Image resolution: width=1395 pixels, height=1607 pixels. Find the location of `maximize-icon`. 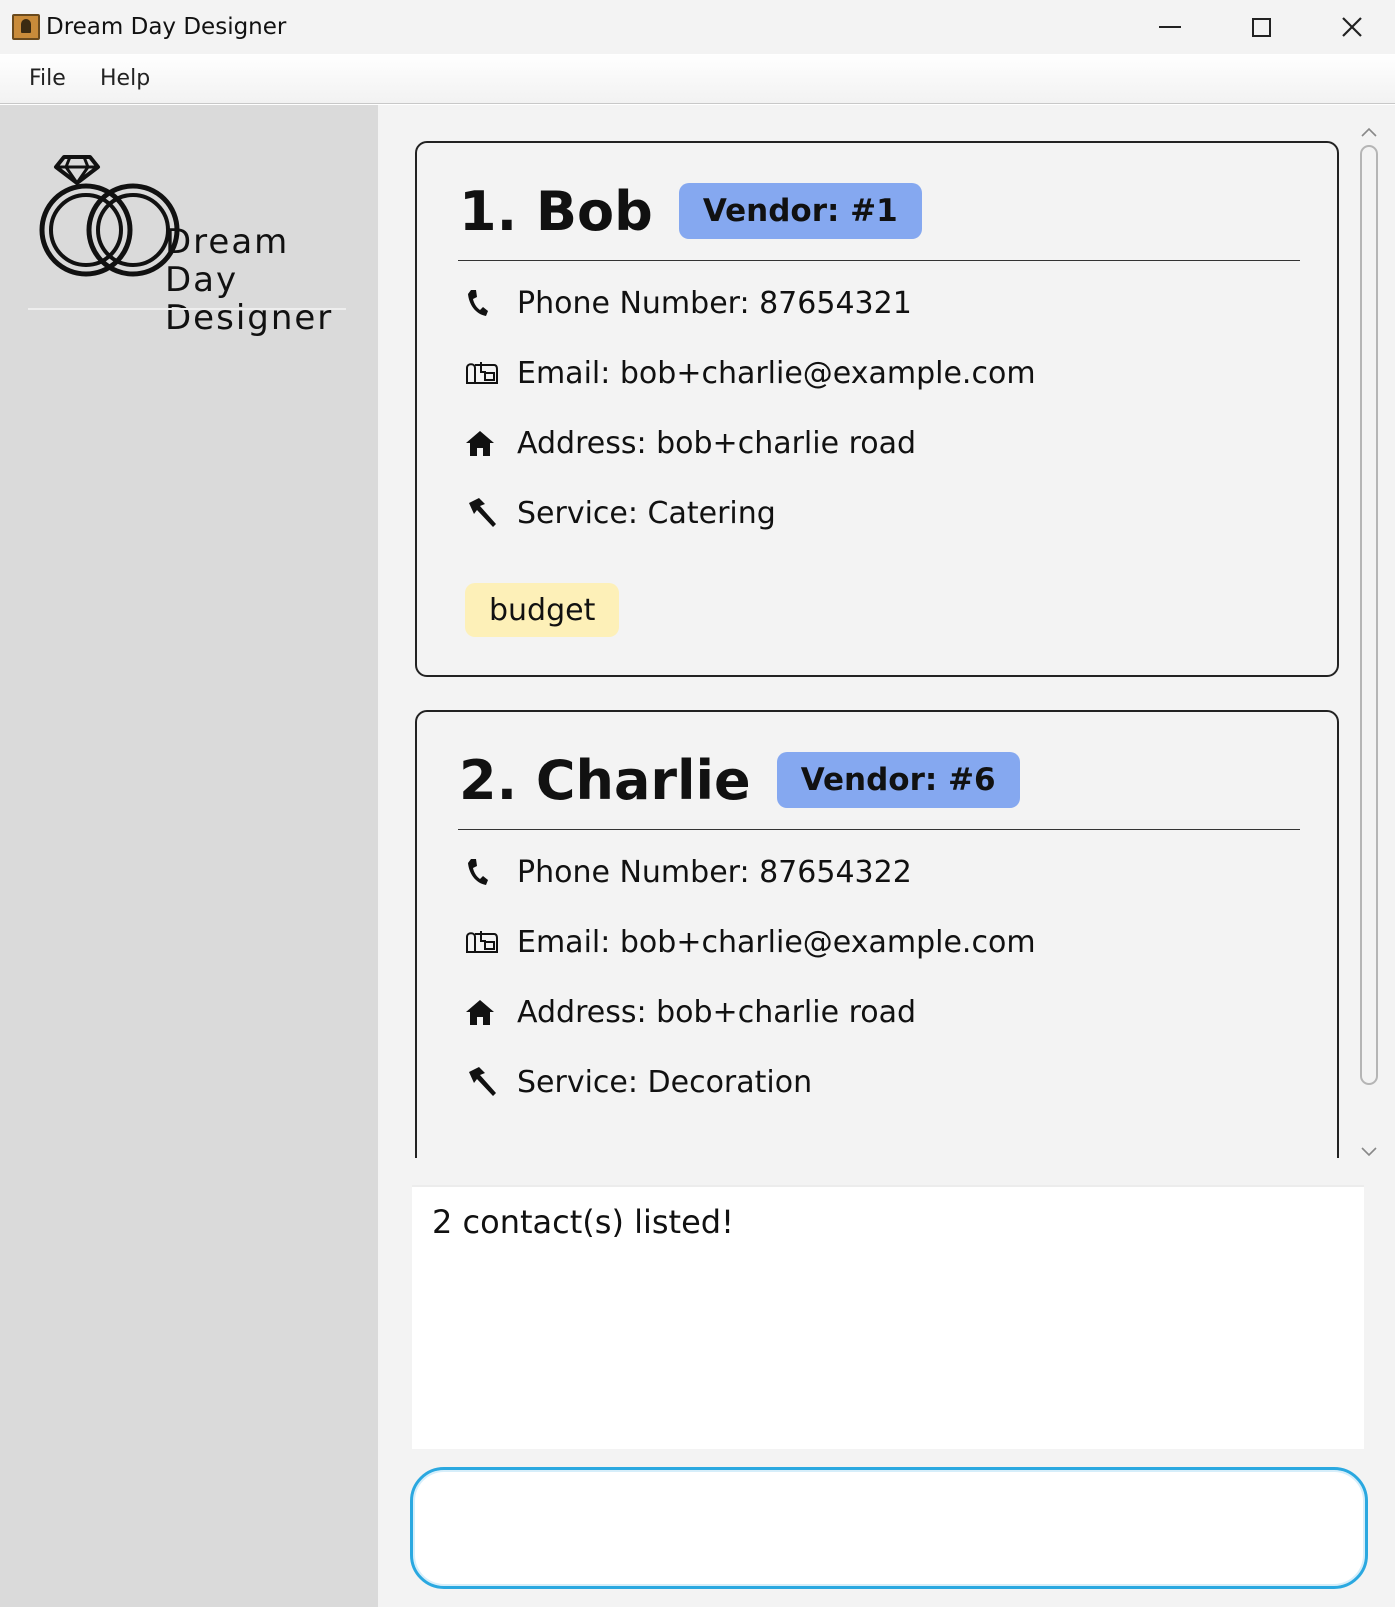

maximize-icon is located at coordinates (1261, 27).